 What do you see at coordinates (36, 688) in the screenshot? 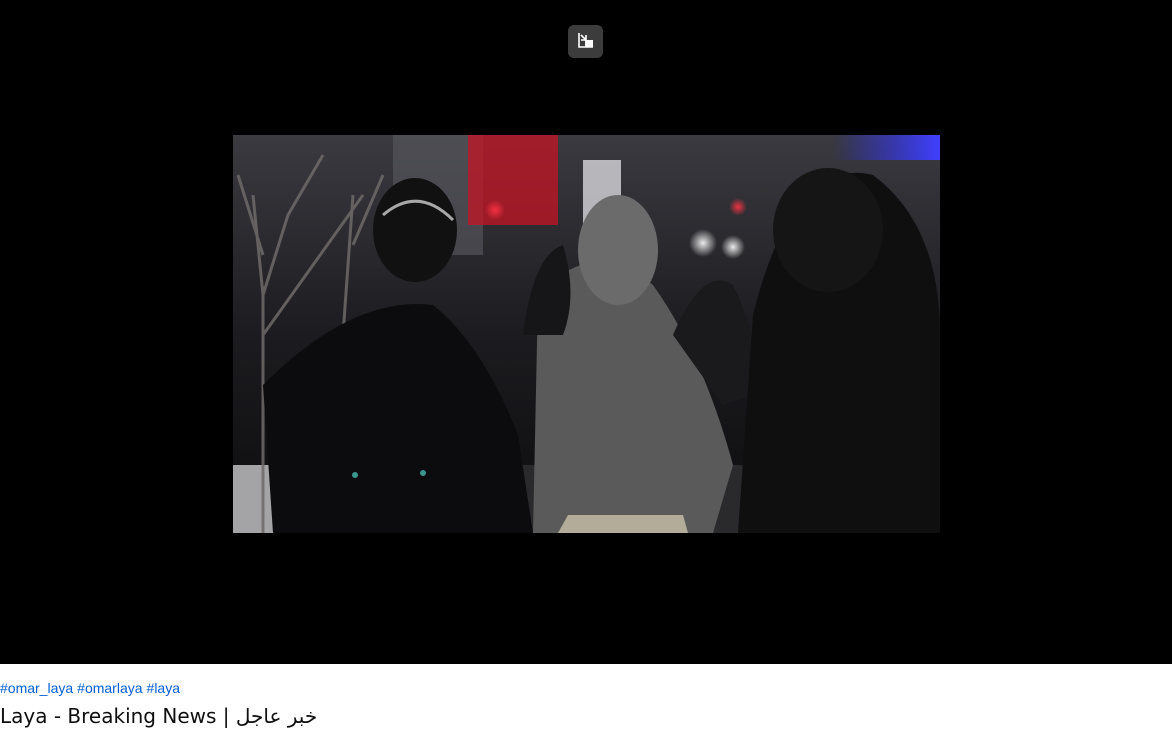
I see `hashtag-link: #omar_laya` at bounding box center [36, 688].